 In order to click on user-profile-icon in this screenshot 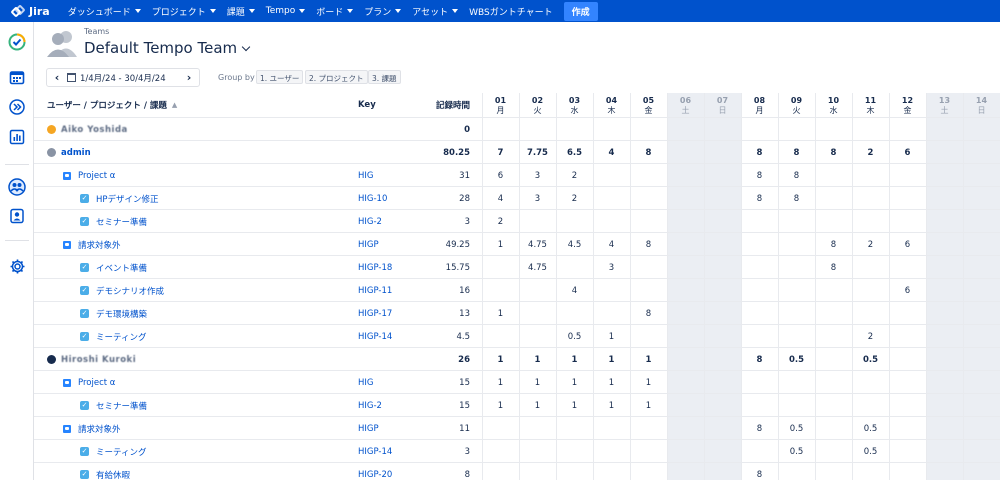, I will do `click(17, 216)`.